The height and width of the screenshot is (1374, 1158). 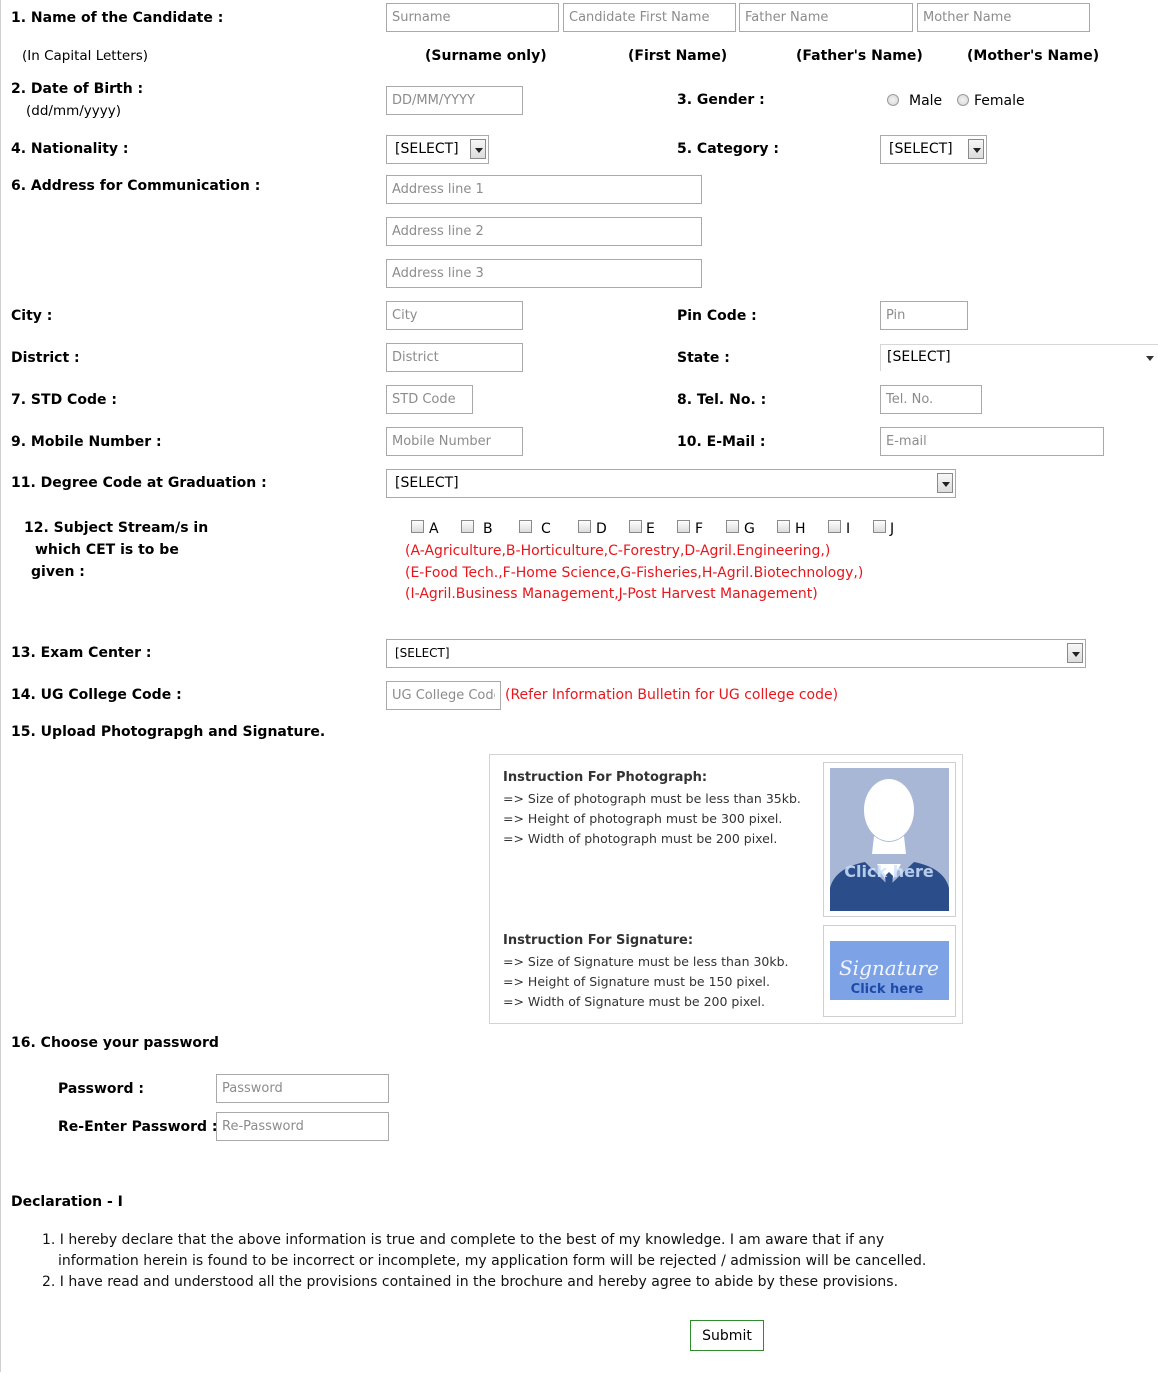 What do you see at coordinates (650, 529) in the screenshot?
I see `stream-e-label: E` at bounding box center [650, 529].